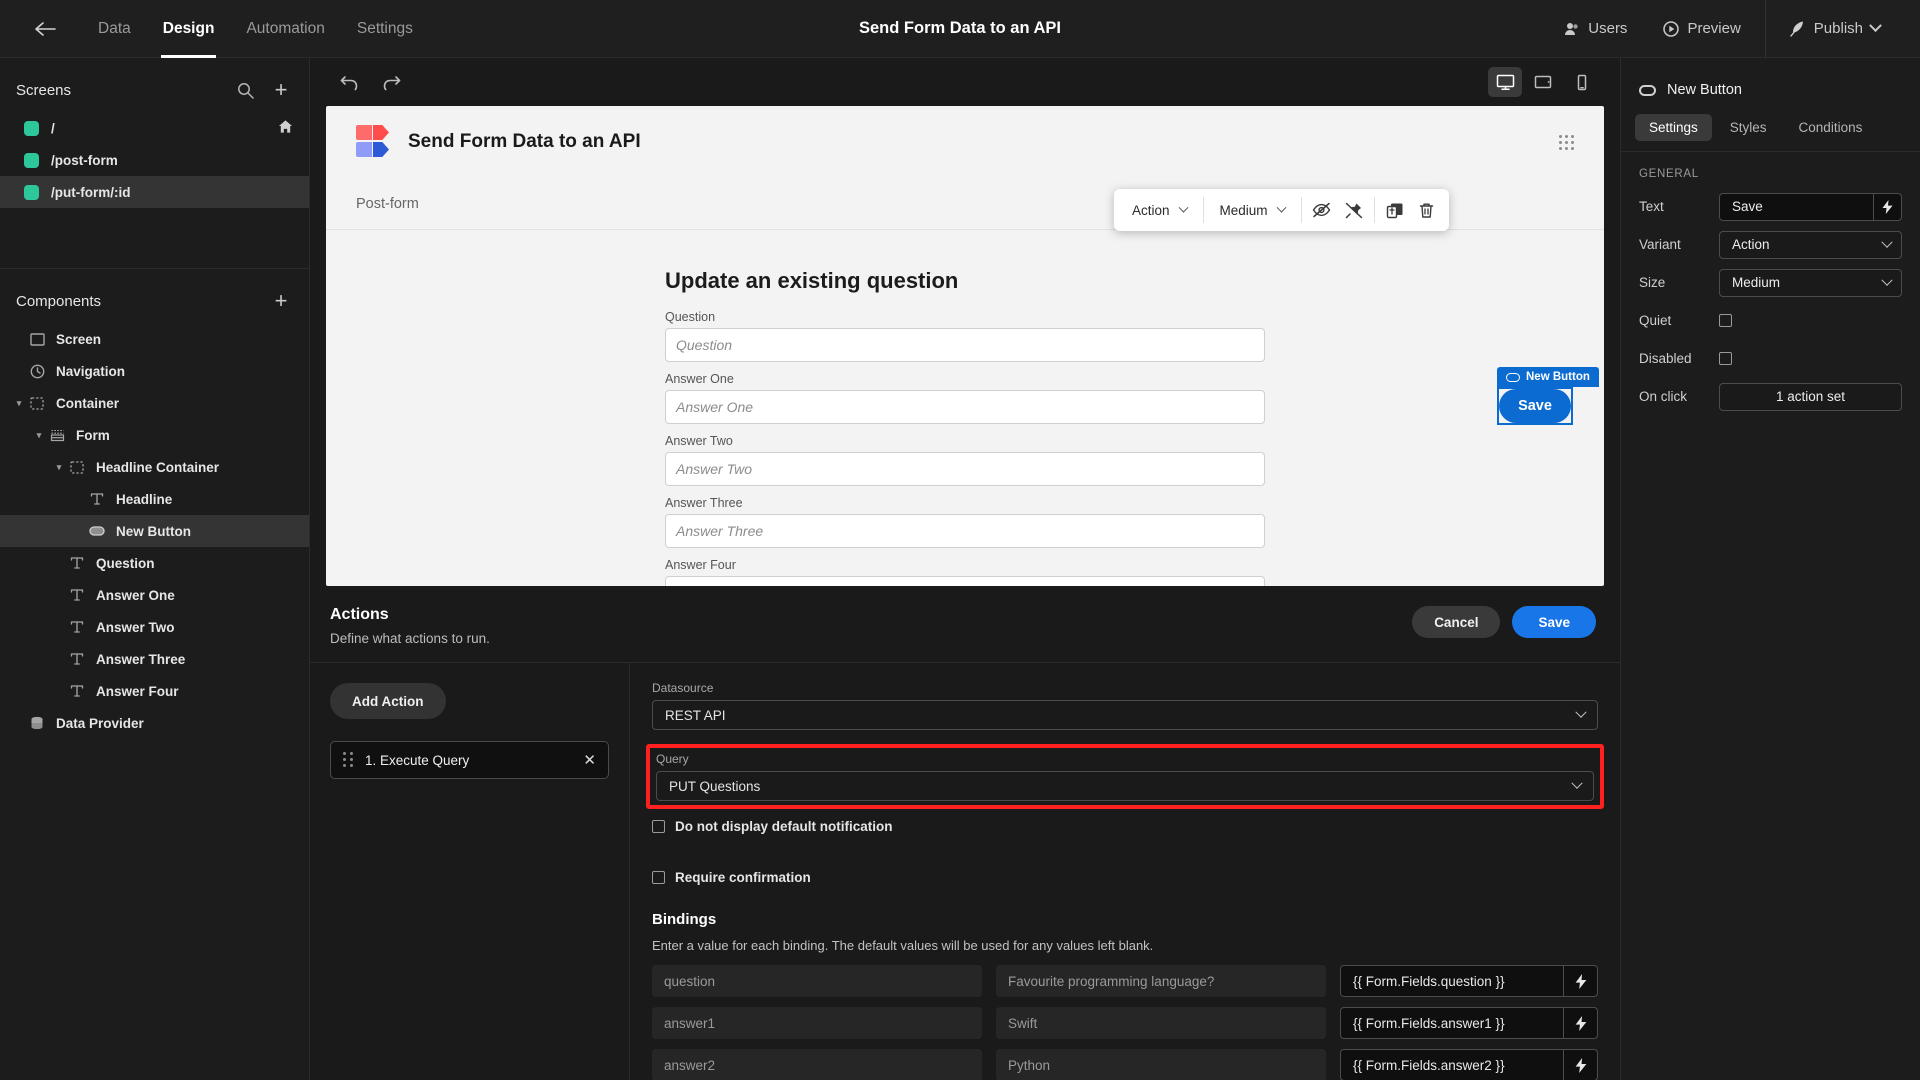 Image resolution: width=1920 pixels, height=1080 pixels. I want to click on cancel-button: Cancel, so click(1456, 622).